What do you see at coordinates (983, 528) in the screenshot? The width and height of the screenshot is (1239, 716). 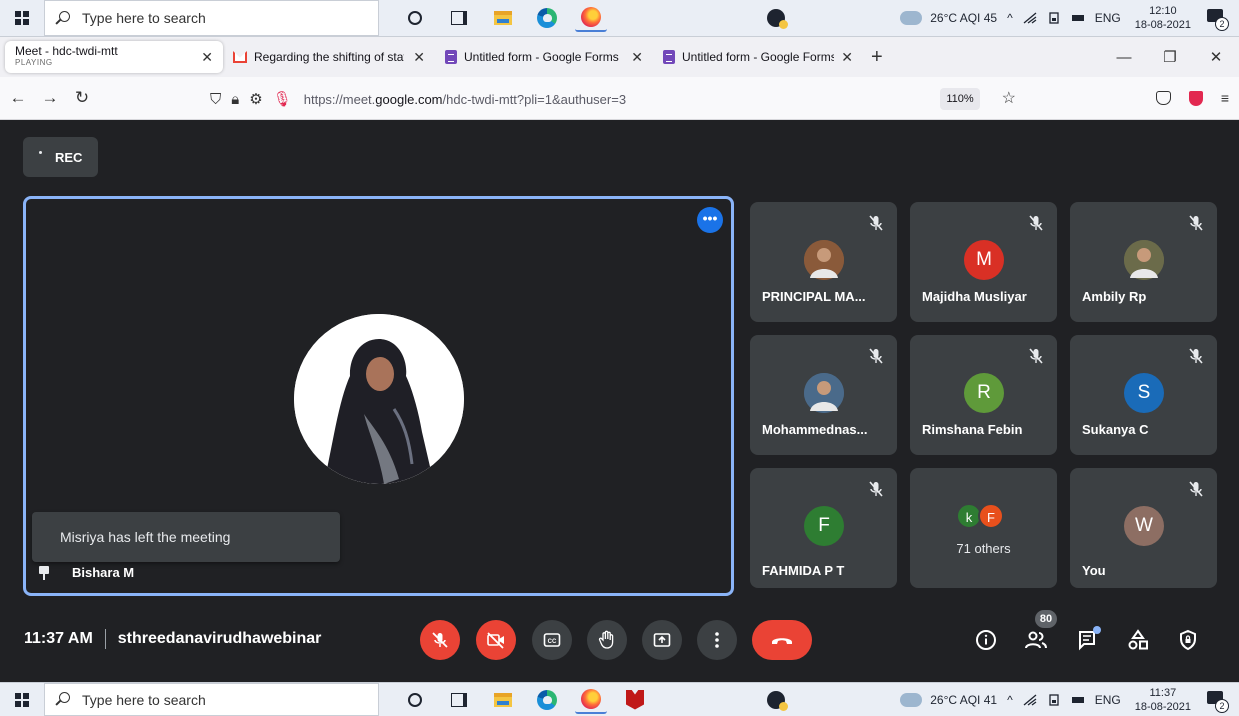 I see `participant-tile: k F 71 others` at bounding box center [983, 528].